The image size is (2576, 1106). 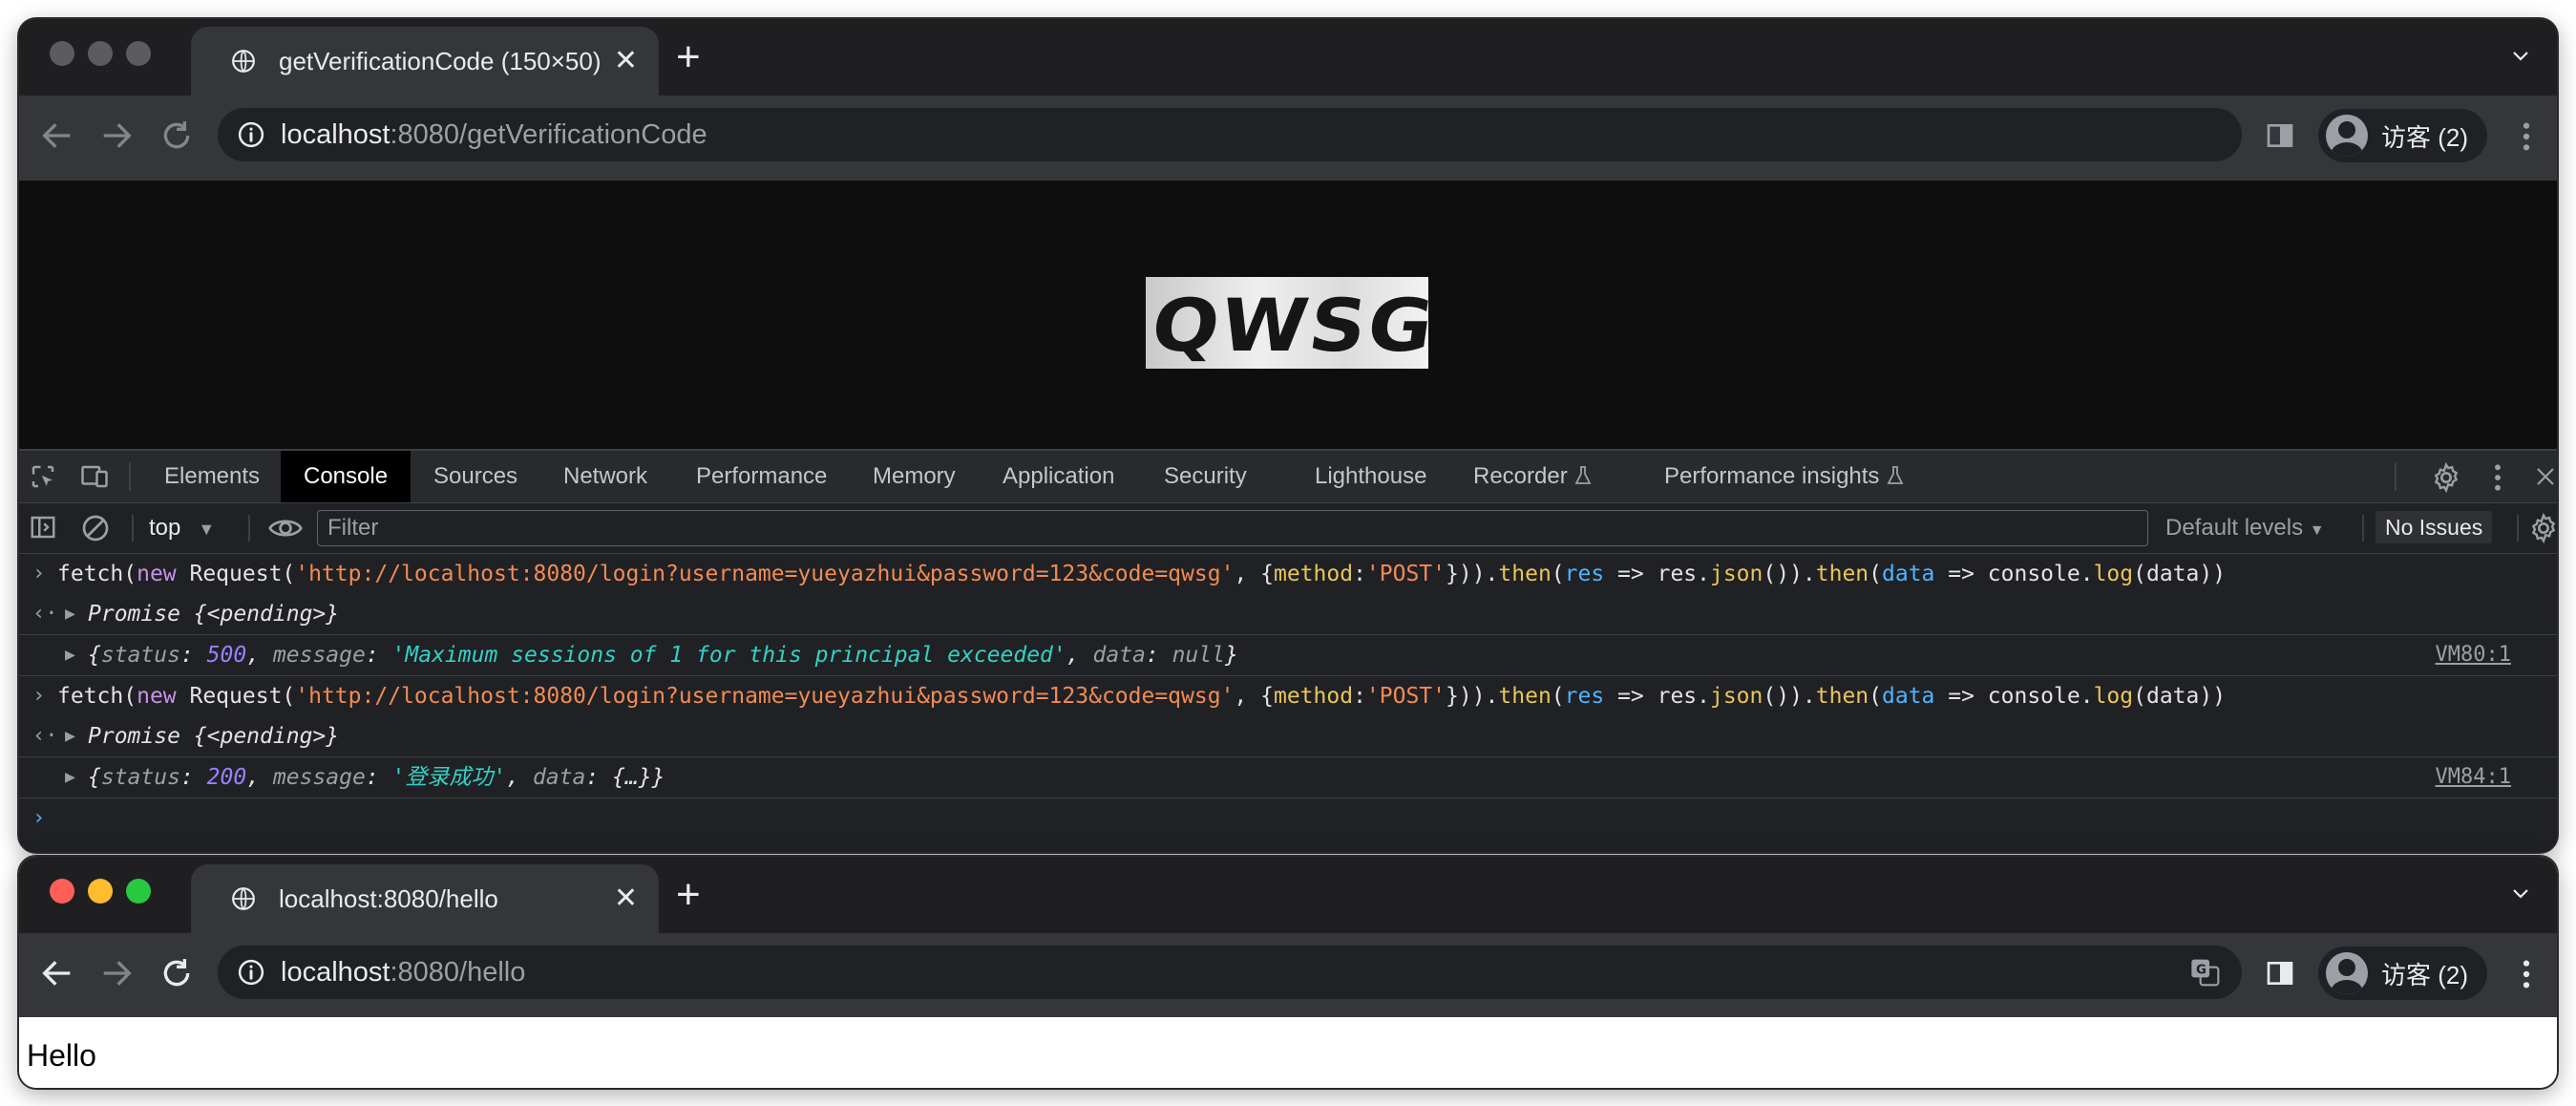 I want to click on tab-hello: localhost:8080/hello ✕, so click(x=425, y=898).